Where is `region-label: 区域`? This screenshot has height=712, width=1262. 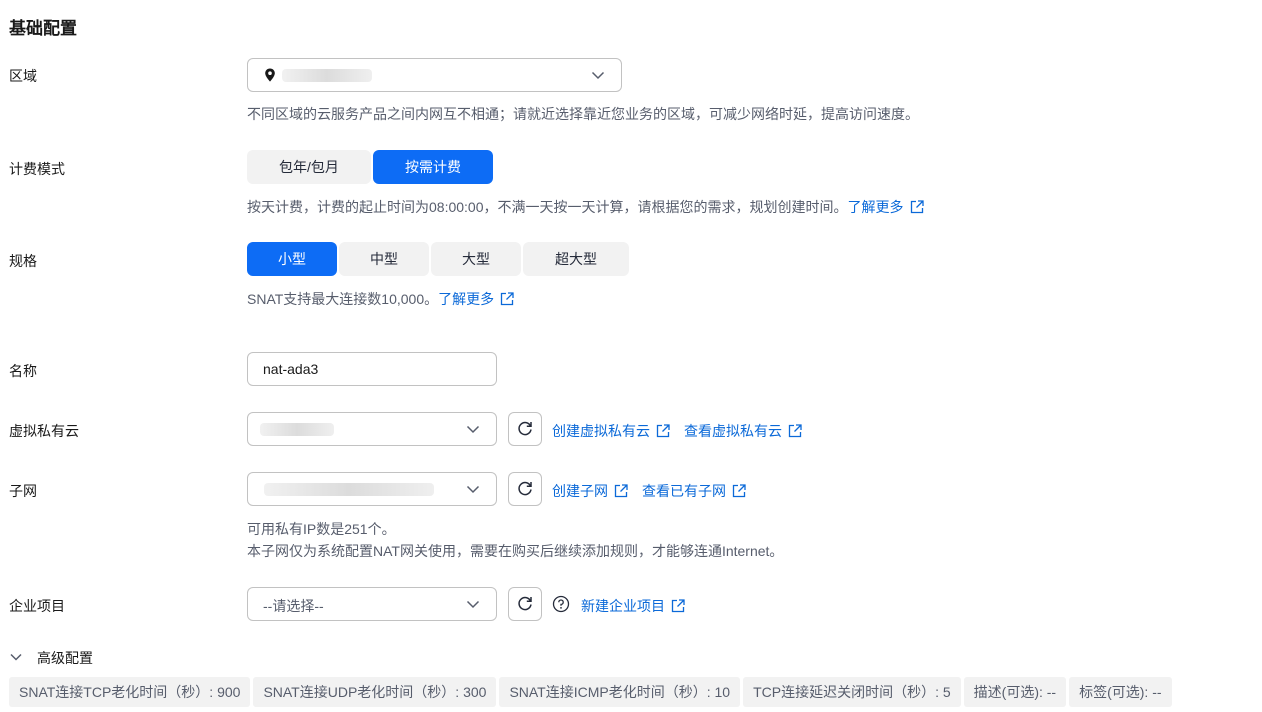
region-label: 区域 is located at coordinates (23, 76).